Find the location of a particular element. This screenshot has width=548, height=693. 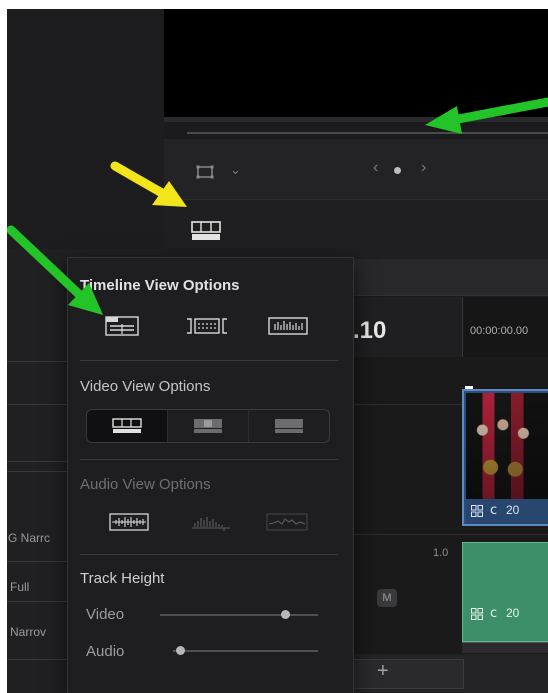

yellow-arrow is located at coordinates (148, 184).